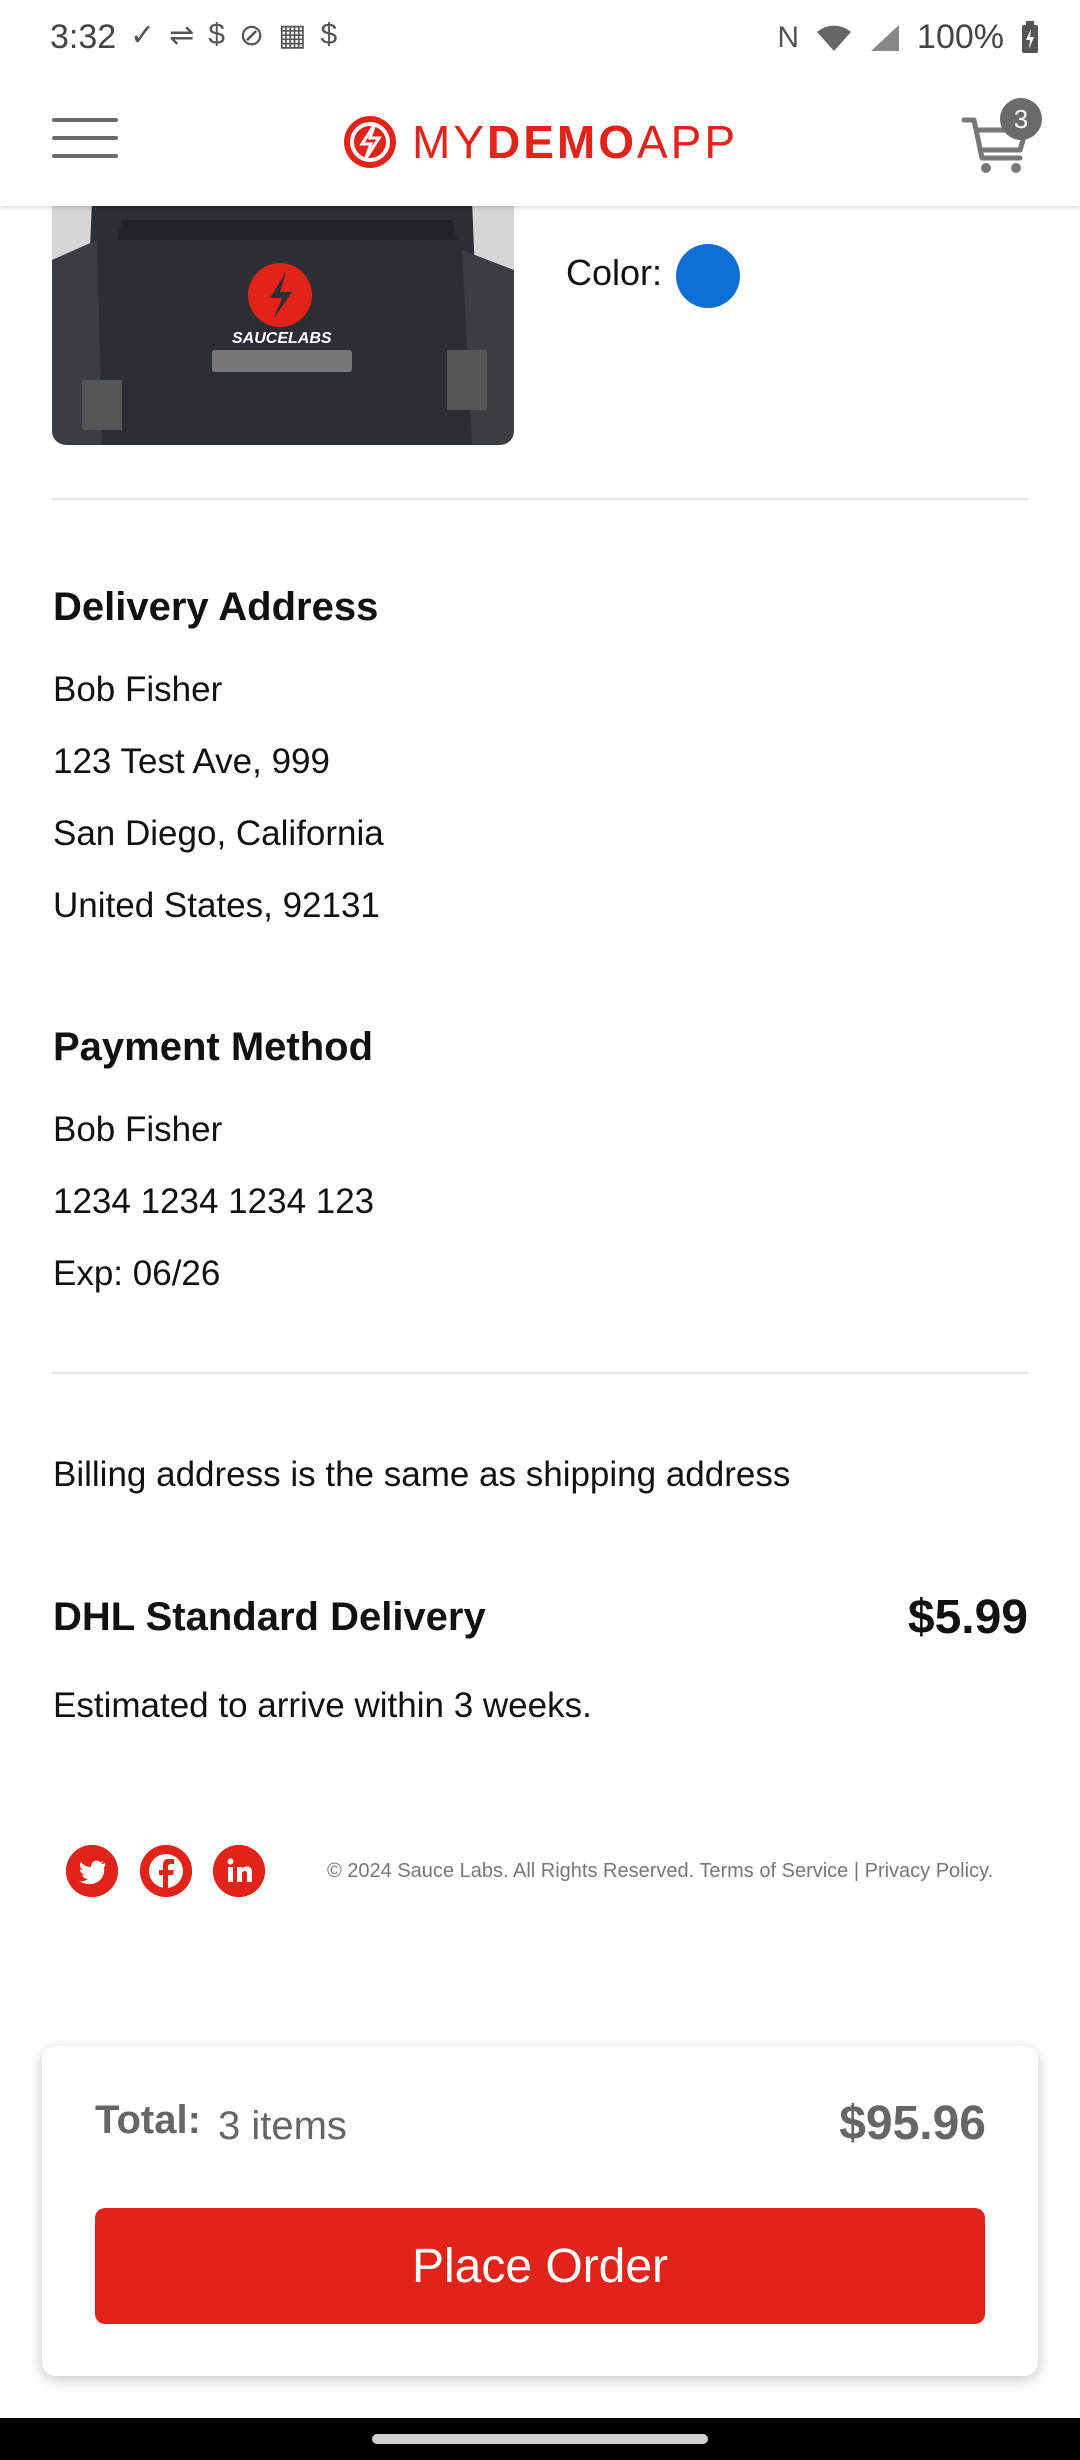 The width and height of the screenshot is (1080, 2460). Describe the element at coordinates (292, 35) in the screenshot. I see `calendar-icon: ▦` at that location.